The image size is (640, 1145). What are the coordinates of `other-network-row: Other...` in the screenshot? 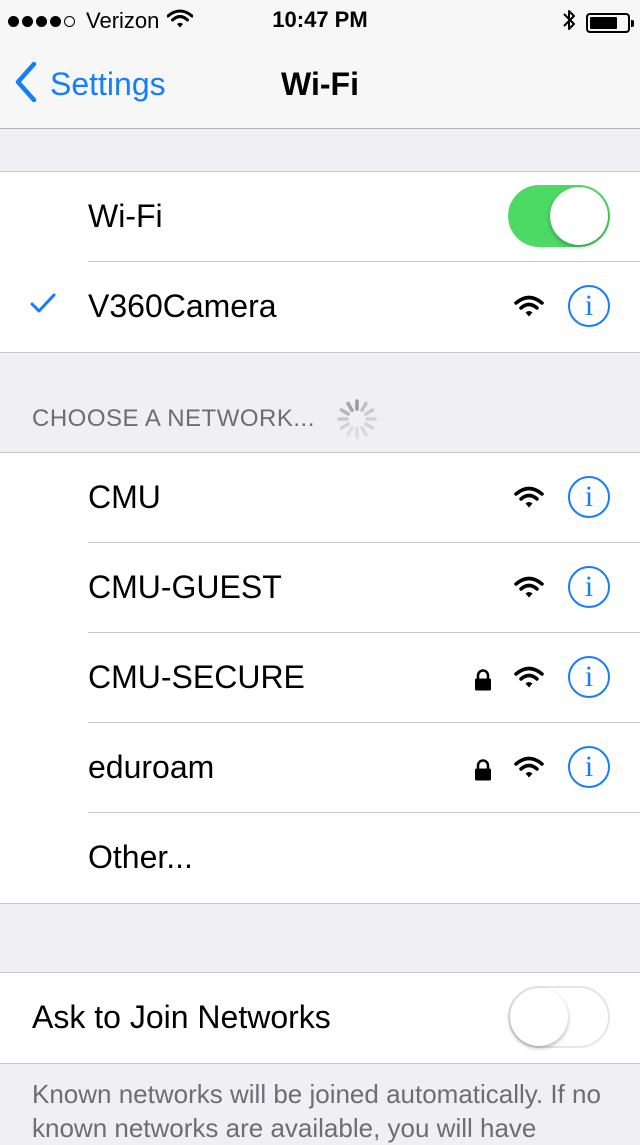 It's located at (320, 858).